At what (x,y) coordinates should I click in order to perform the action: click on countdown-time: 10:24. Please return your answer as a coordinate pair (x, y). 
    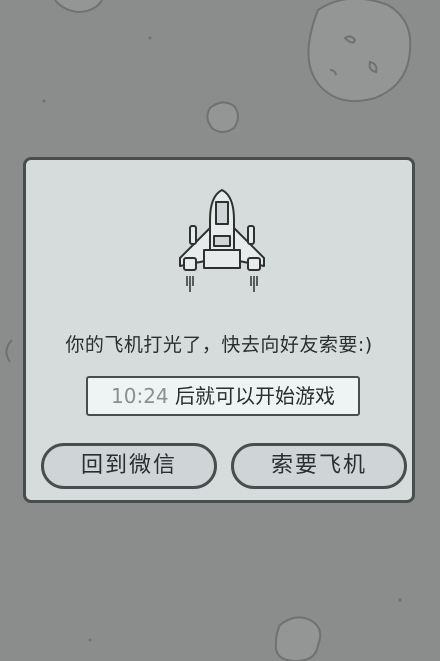
    Looking at the image, I should click on (140, 396).